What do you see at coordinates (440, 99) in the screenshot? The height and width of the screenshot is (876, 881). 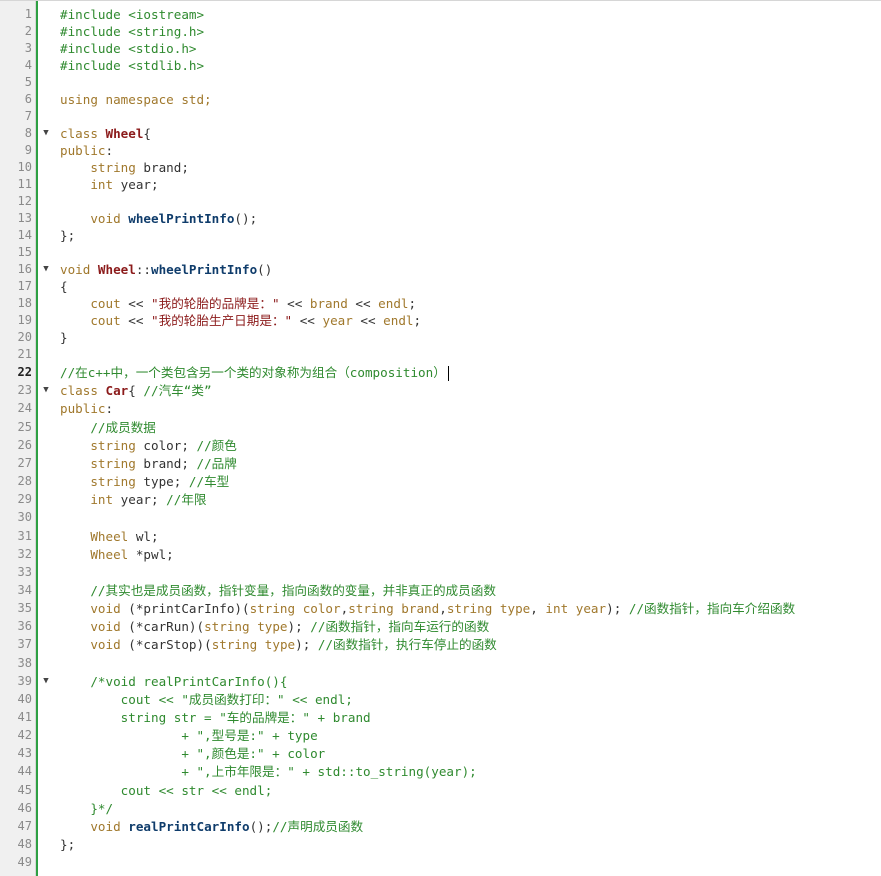 I see `code-line: 6 using namespace std;` at bounding box center [440, 99].